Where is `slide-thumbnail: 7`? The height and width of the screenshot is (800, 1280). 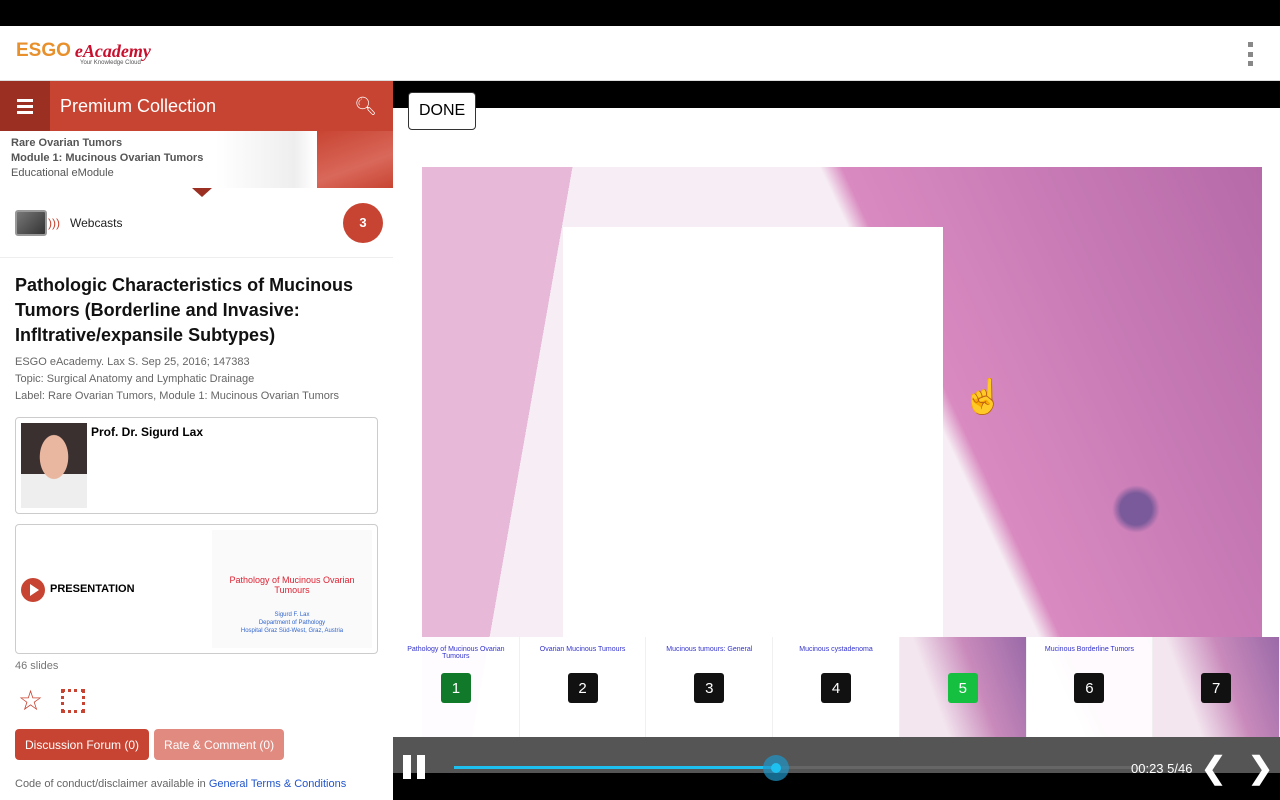
slide-thumbnail: 7 is located at coordinates (1216, 687).